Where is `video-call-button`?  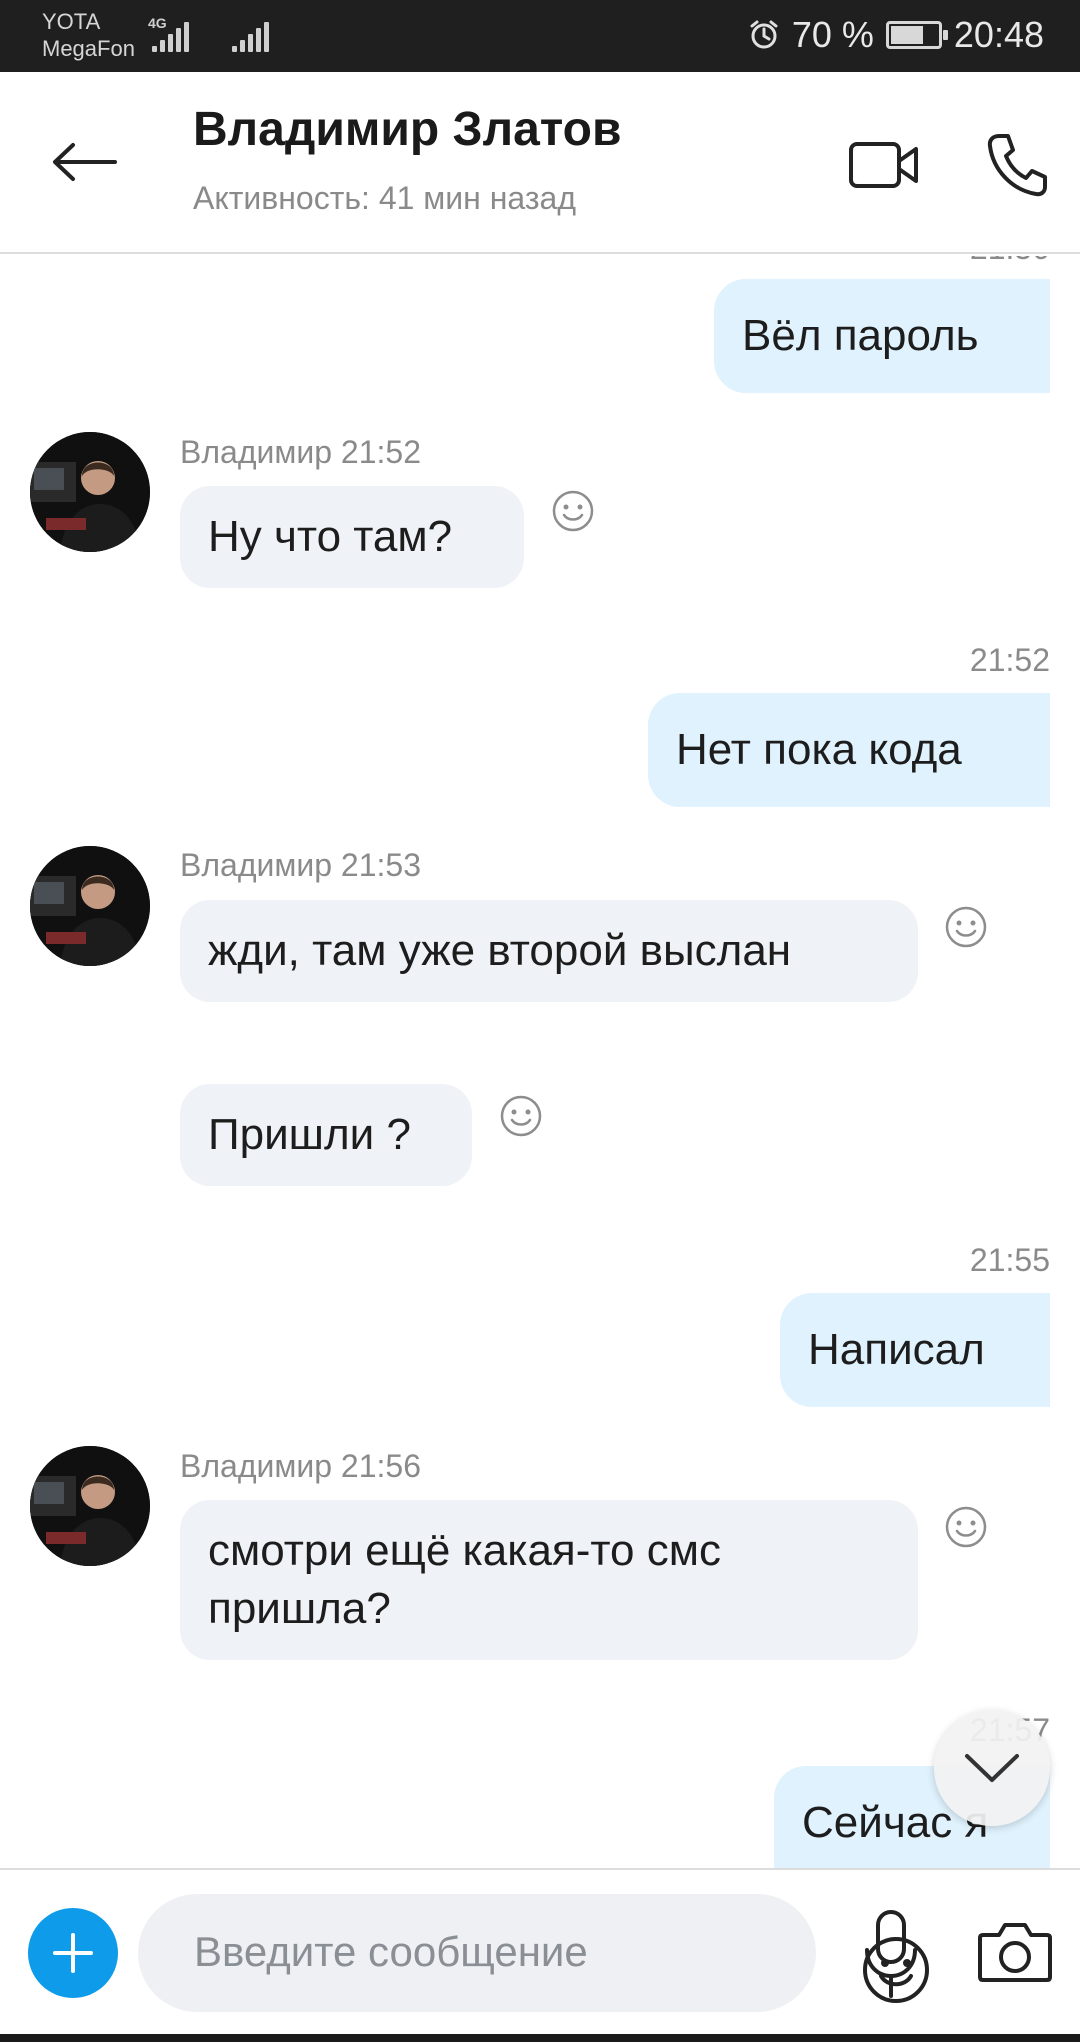
video-call-button is located at coordinates (884, 165).